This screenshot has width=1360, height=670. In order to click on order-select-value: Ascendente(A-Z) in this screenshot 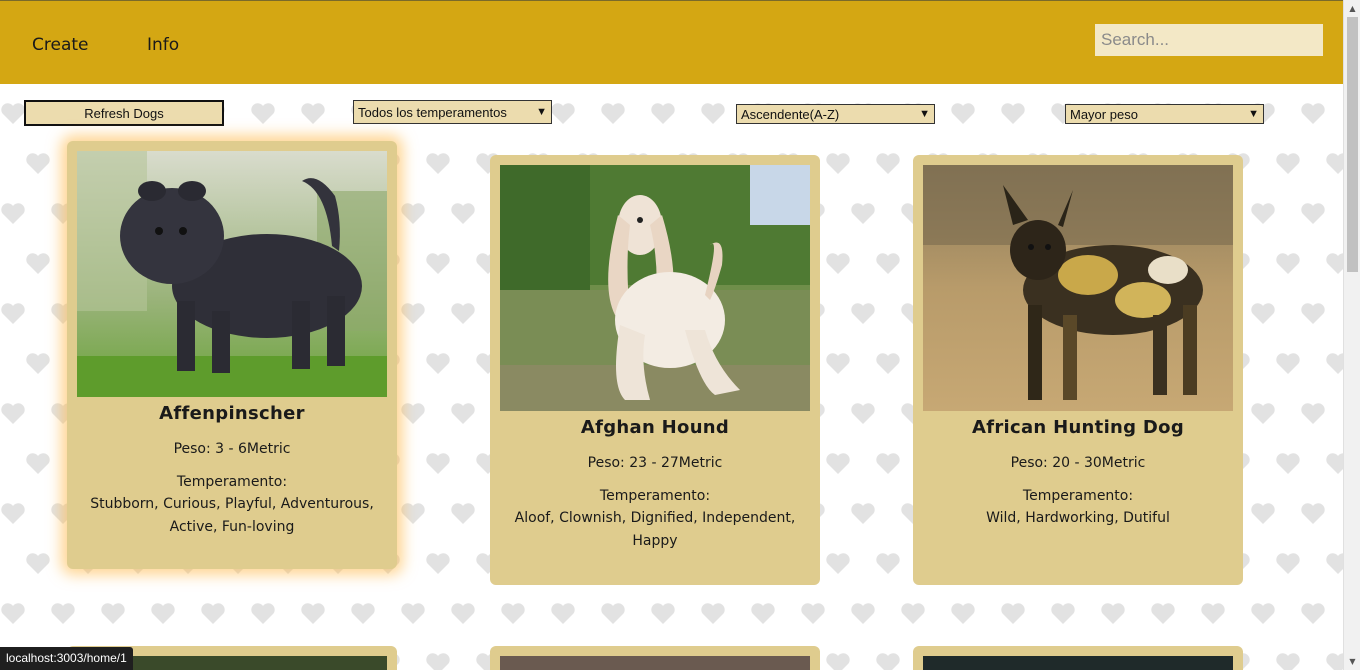, I will do `click(790, 114)`.